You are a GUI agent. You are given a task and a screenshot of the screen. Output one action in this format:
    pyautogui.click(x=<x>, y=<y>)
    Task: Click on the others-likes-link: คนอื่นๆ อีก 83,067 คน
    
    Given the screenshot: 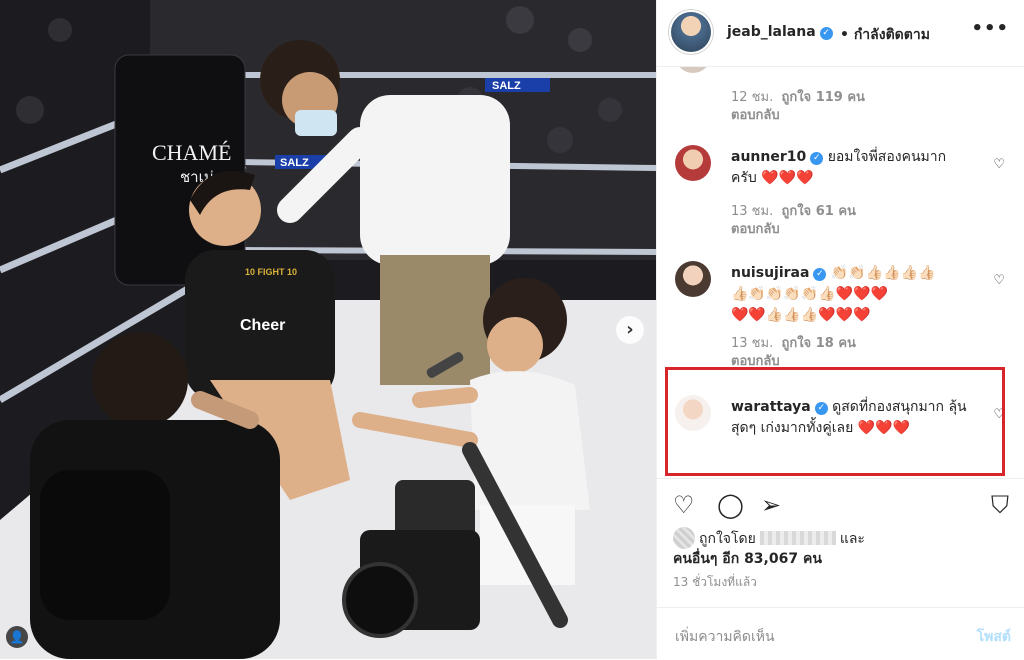 What is the action you would take?
    pyautogui.click(x=747, y=559)
    